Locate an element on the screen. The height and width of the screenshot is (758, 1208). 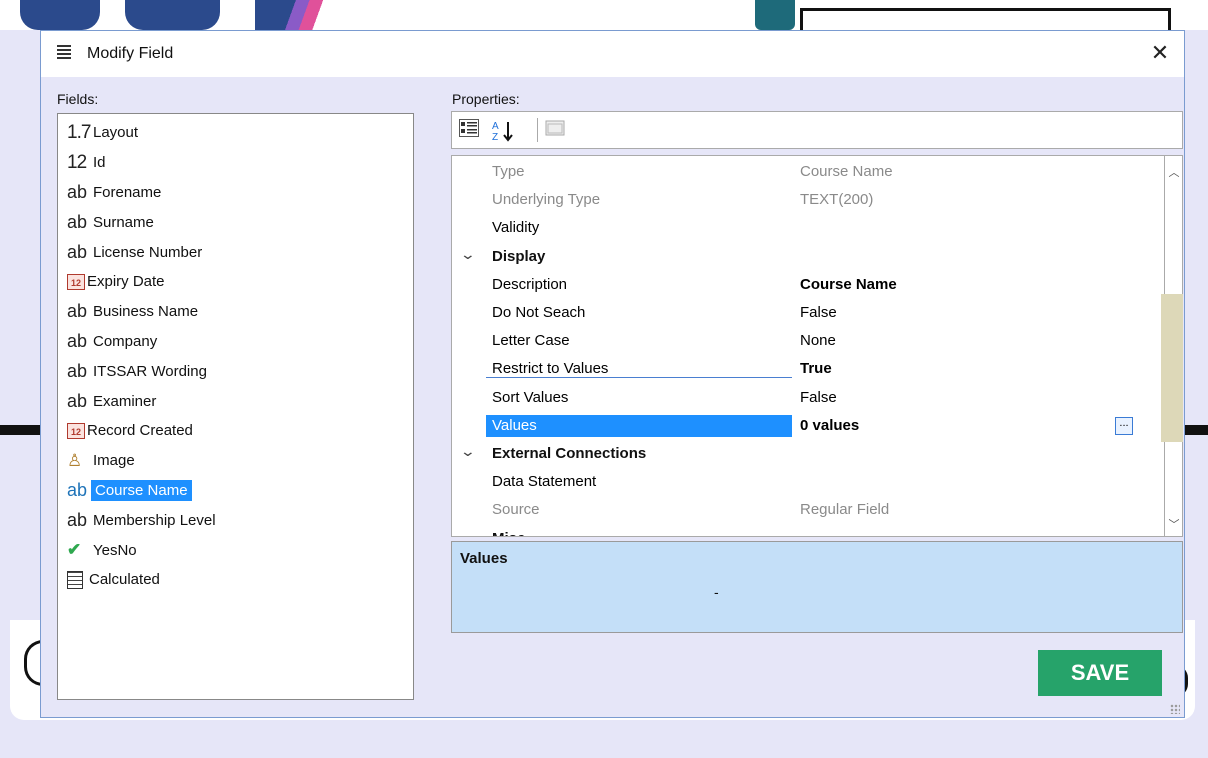
description-title: Values is located at coordinates (484, 558).